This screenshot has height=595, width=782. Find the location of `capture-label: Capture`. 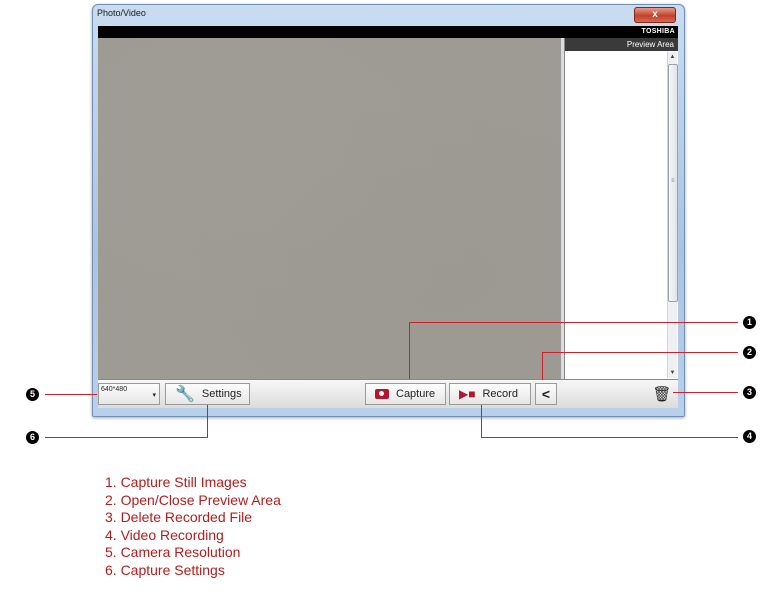

capture-label: Capture is located at coordinates (416, 394).